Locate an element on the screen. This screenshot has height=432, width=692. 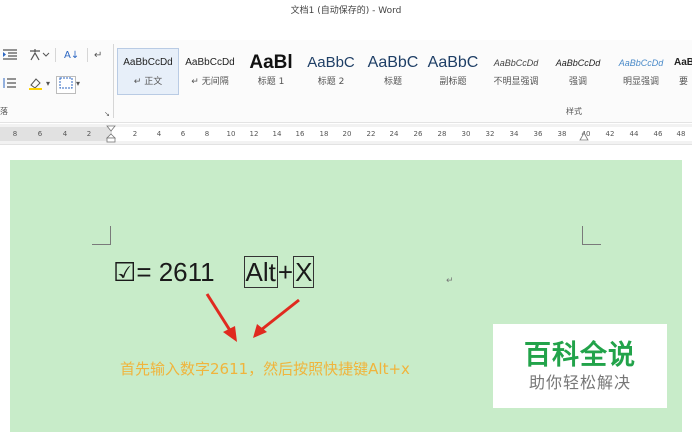
style-heading-1: AaBl 标题 1 is located at coordinates (271, 71).